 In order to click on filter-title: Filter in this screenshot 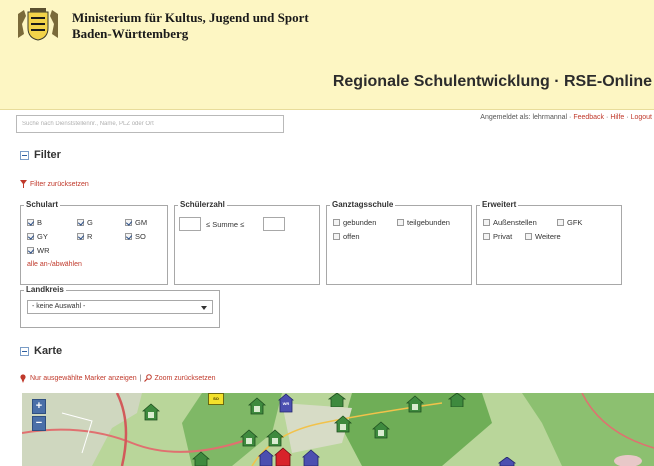, I will do `click(47, 155)`.